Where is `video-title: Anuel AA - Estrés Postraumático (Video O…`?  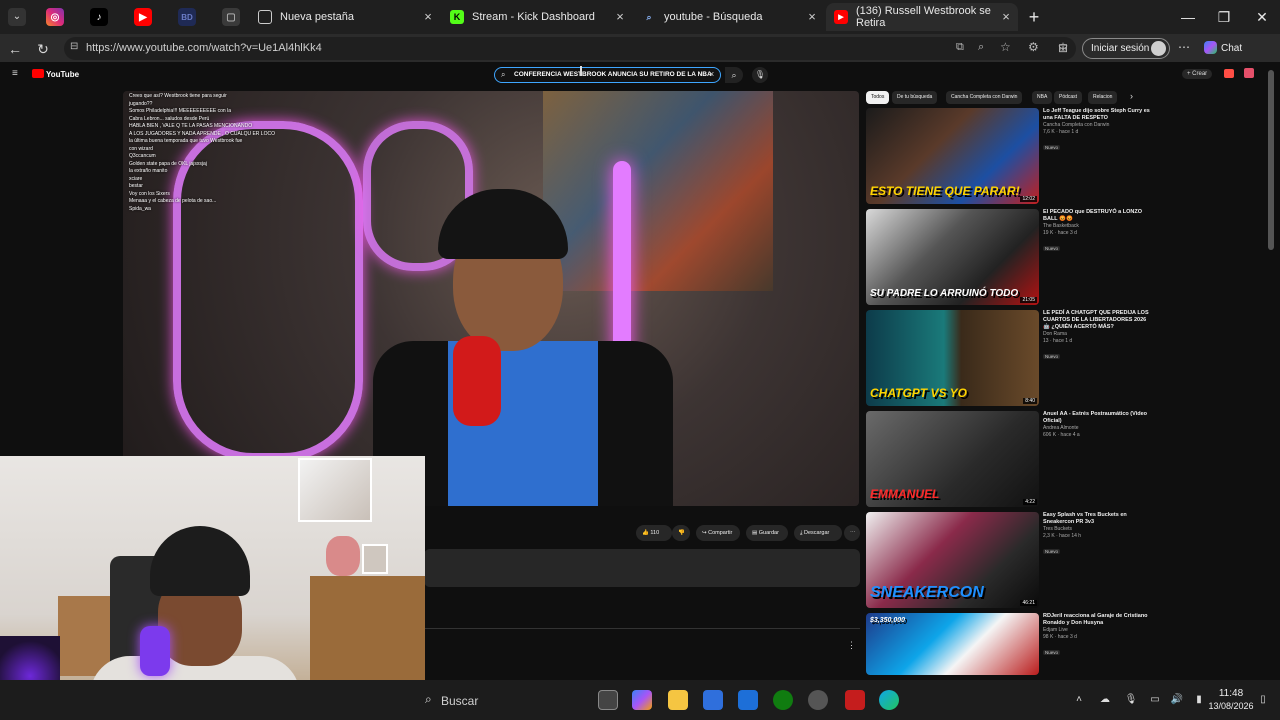 video-title: Anuel AA - Estrés Postraumático (Video O… is located at coordinates (1097, 418).